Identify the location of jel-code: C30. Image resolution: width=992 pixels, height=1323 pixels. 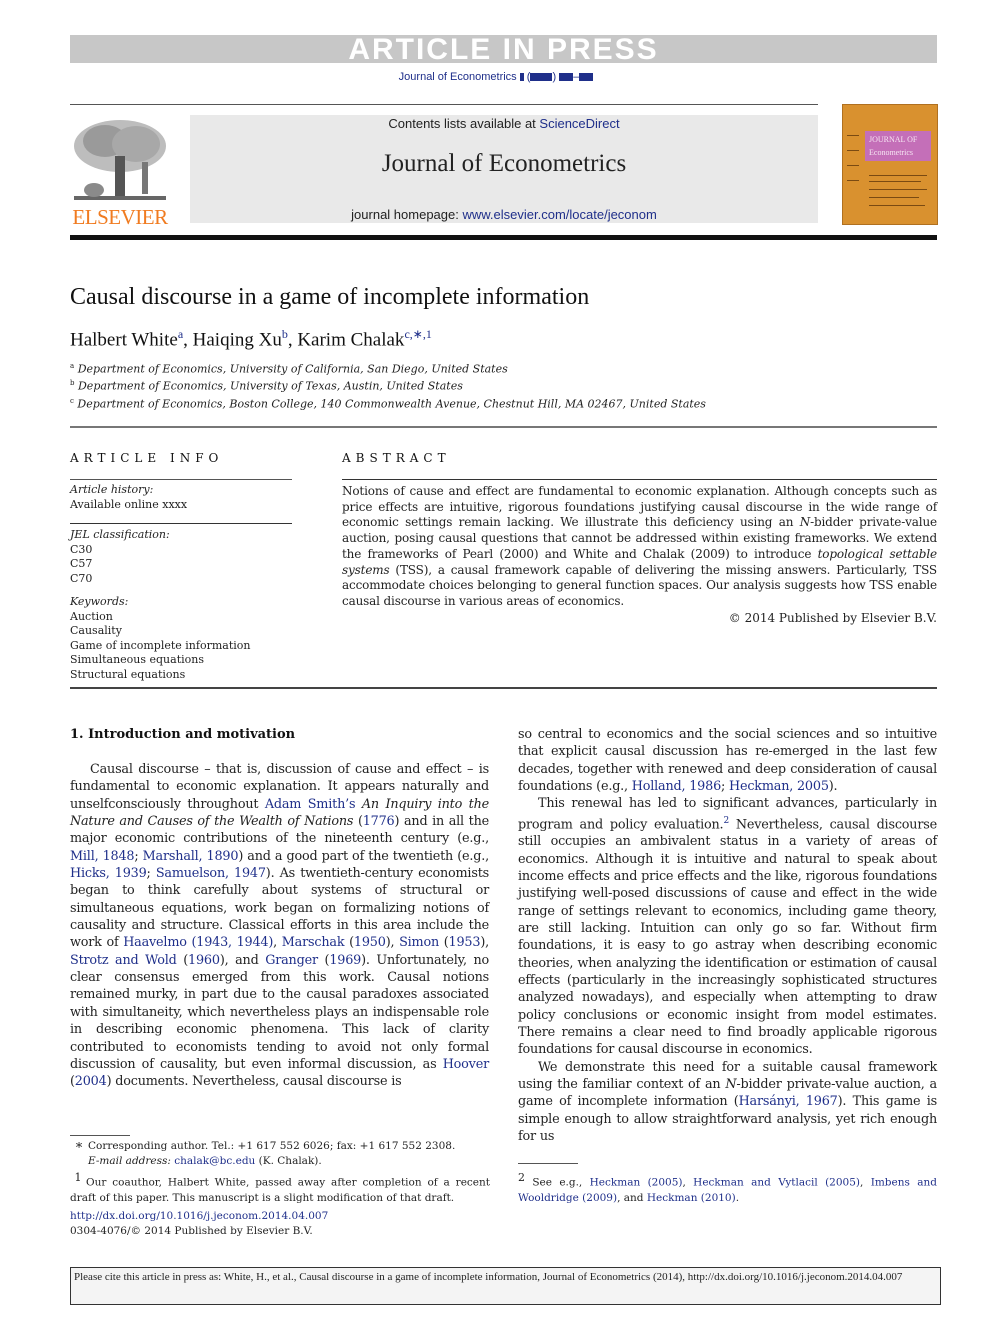
(81, 549).